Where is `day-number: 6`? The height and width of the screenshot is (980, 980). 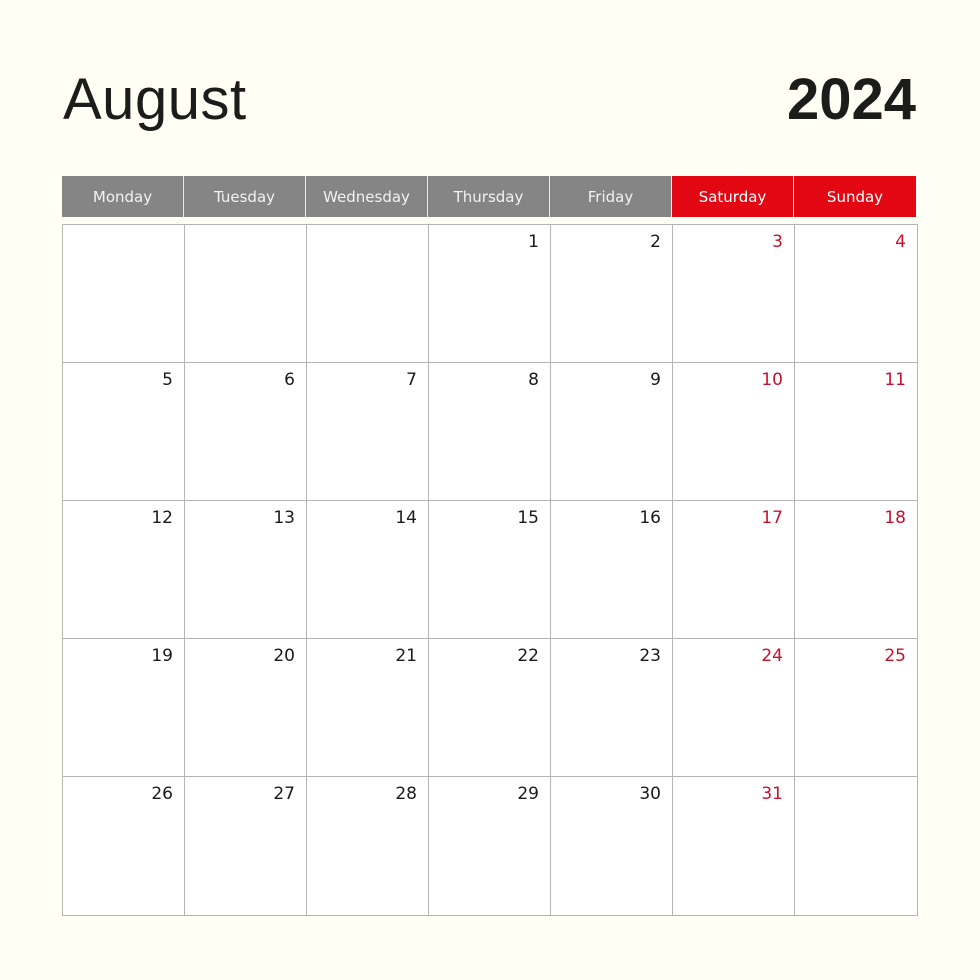 day-number: 6 is located at coordinates (289, 380).